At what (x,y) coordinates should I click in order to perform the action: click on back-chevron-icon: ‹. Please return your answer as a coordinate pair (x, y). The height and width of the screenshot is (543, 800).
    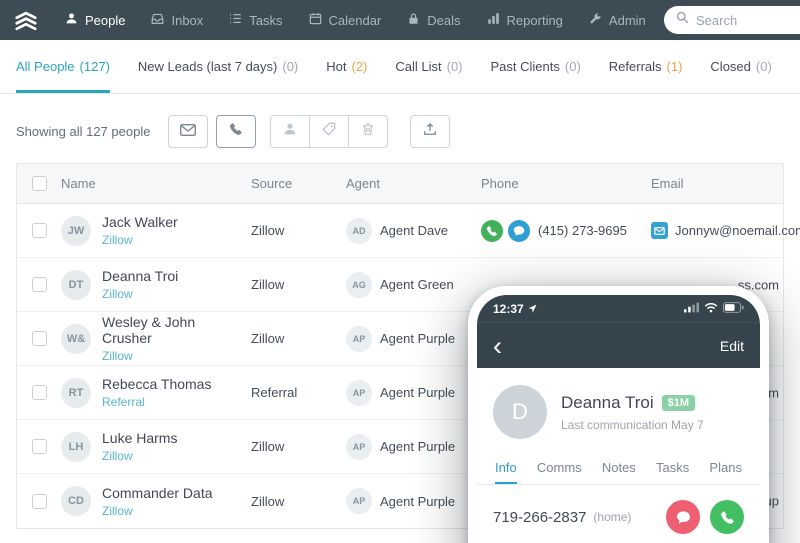
    Looking at the image, I should click on (497, 345).